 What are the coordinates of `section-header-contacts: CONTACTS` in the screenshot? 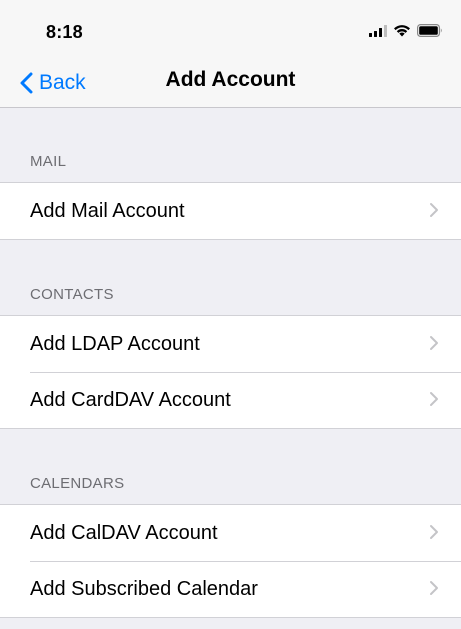 It's located at (72, 294).